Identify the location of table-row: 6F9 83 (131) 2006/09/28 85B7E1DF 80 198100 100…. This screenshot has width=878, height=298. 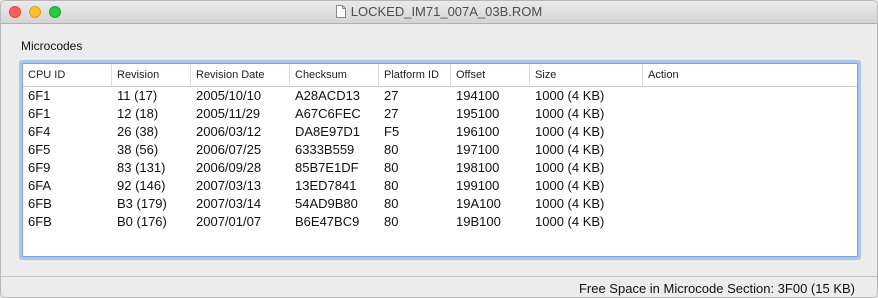
(440, 168).